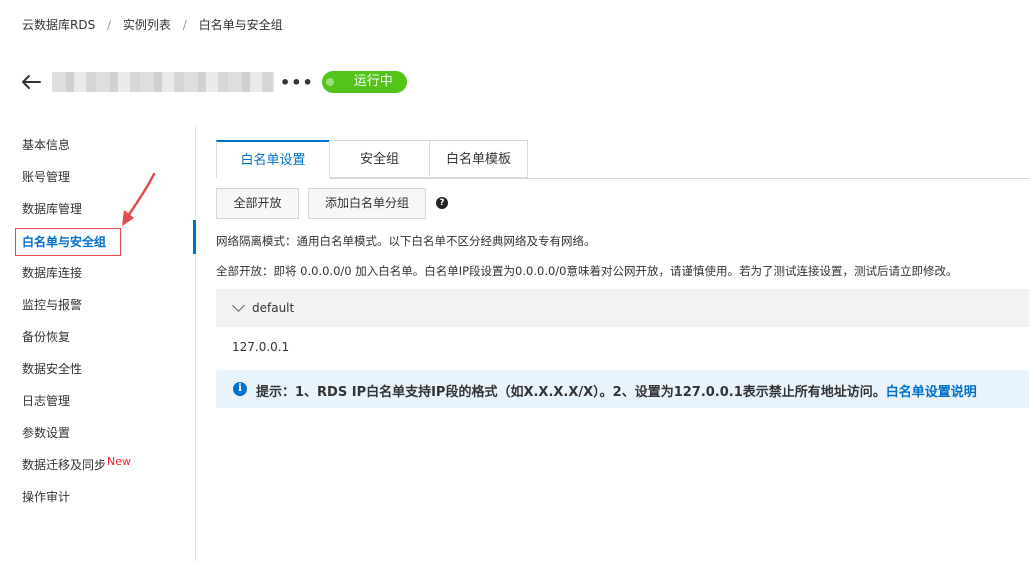 This screenshot has width=1029, height=561. I want to click on open-all-button: 全部开放, so click(257, 203).